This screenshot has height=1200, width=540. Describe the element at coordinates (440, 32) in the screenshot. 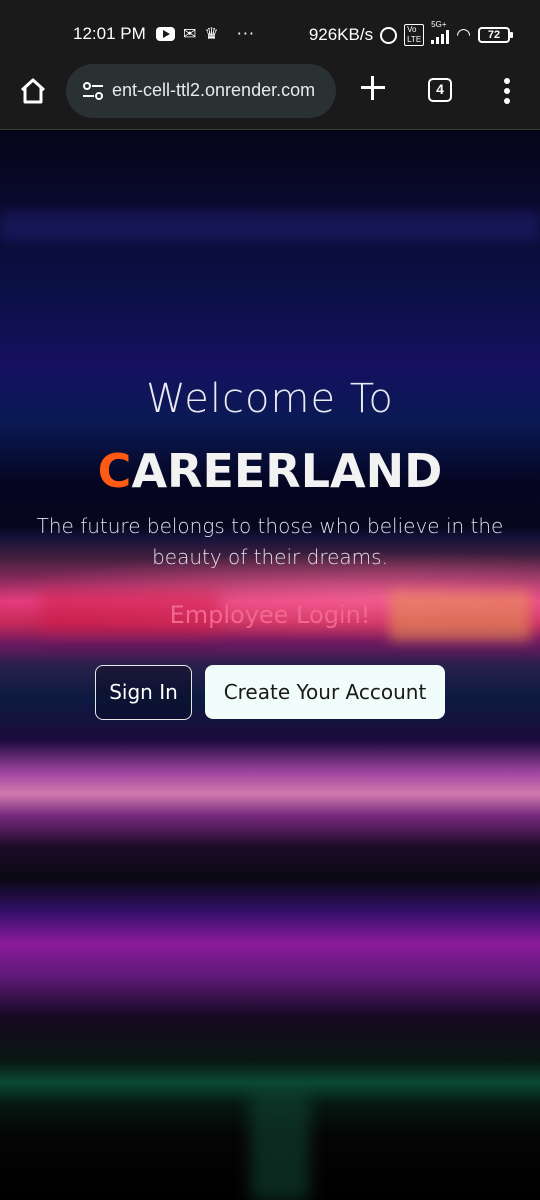

I see `signal-icon: 5G+` at that location.